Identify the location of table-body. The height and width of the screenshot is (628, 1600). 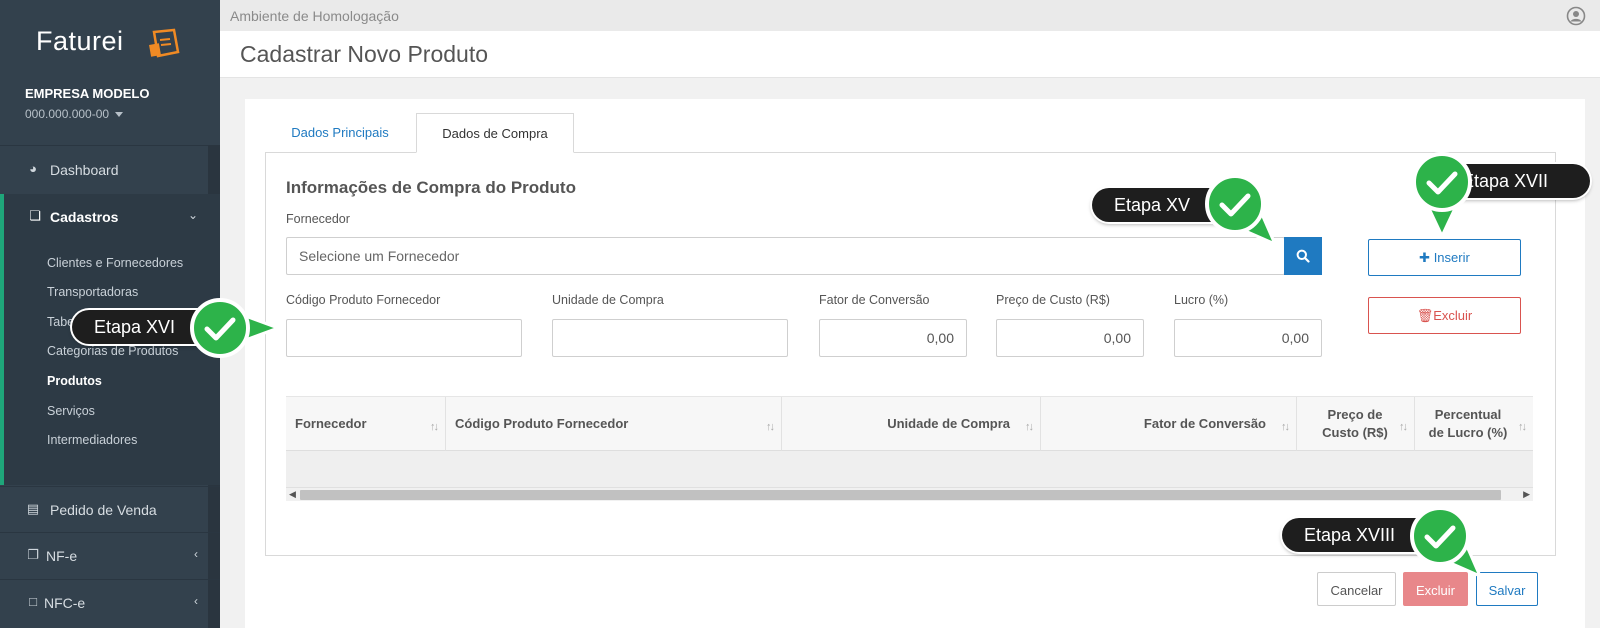
(909, 469).